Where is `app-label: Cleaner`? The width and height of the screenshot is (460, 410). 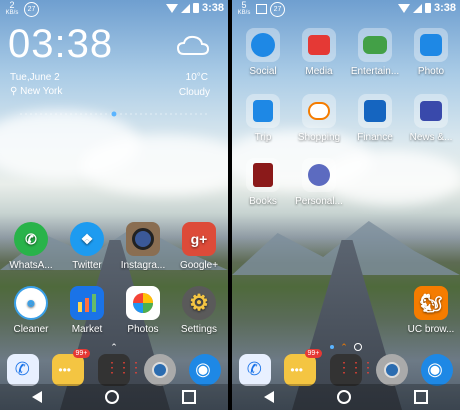
app-label: Cleaner is located at coordinates (31, 329).